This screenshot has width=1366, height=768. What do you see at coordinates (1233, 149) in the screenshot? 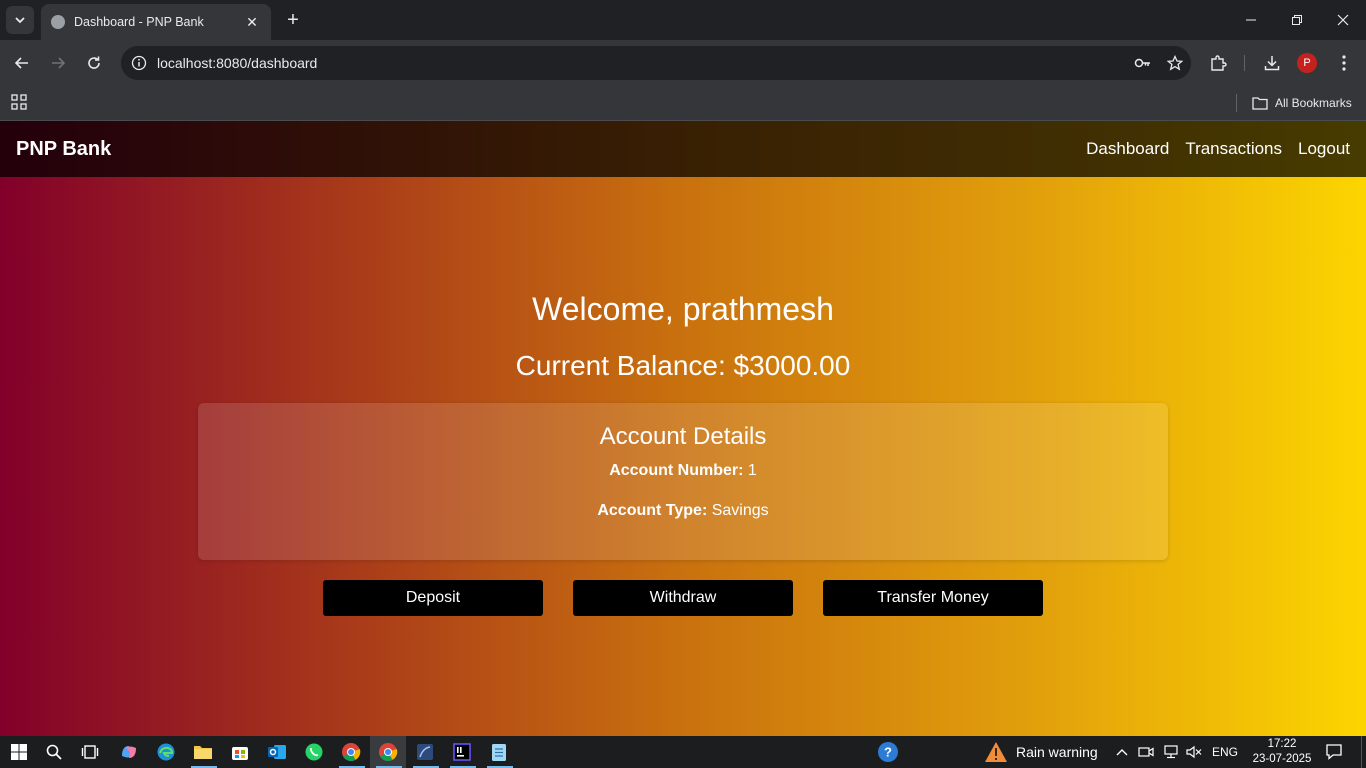
I see `nav-transactions-link: Transactions` at bounding box center [1233, 149].